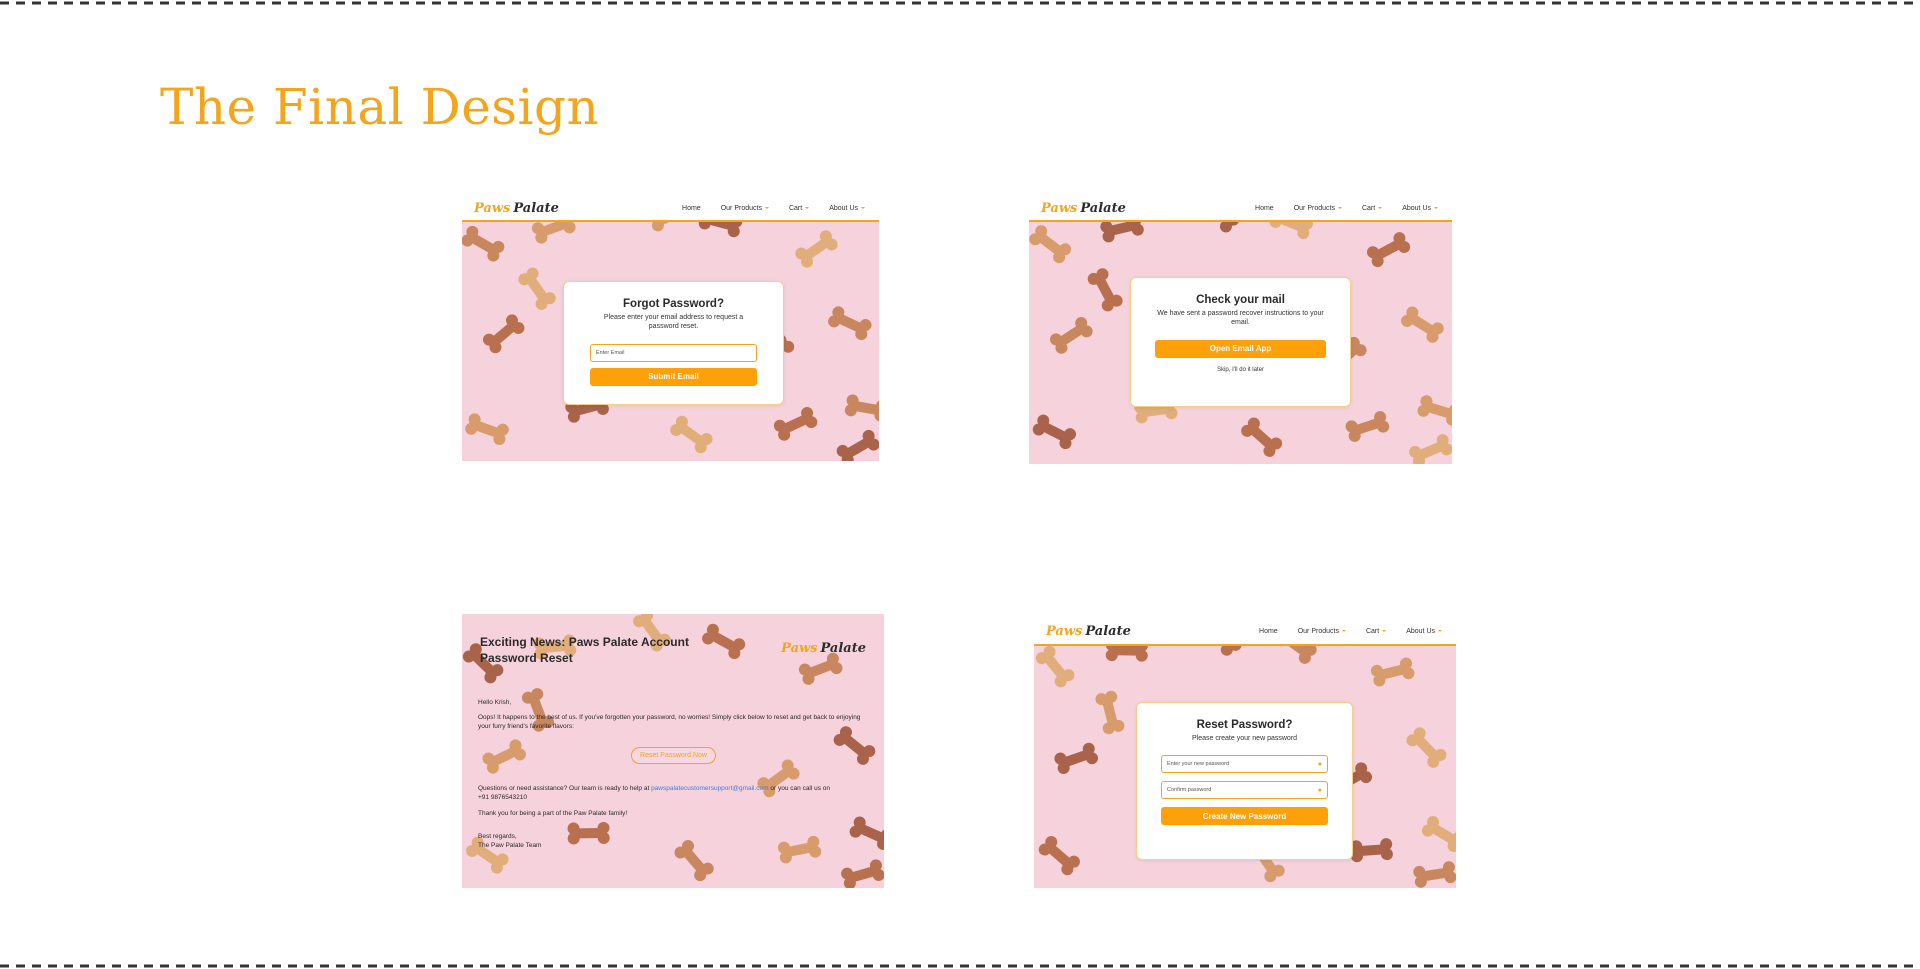 The width and height of the screenshot is (1920, 969). What do you see at coordinates (1240, 300) in the screenshot?
I see `check-mail-heading: Check your mail` at bounding box center [1240, 300].